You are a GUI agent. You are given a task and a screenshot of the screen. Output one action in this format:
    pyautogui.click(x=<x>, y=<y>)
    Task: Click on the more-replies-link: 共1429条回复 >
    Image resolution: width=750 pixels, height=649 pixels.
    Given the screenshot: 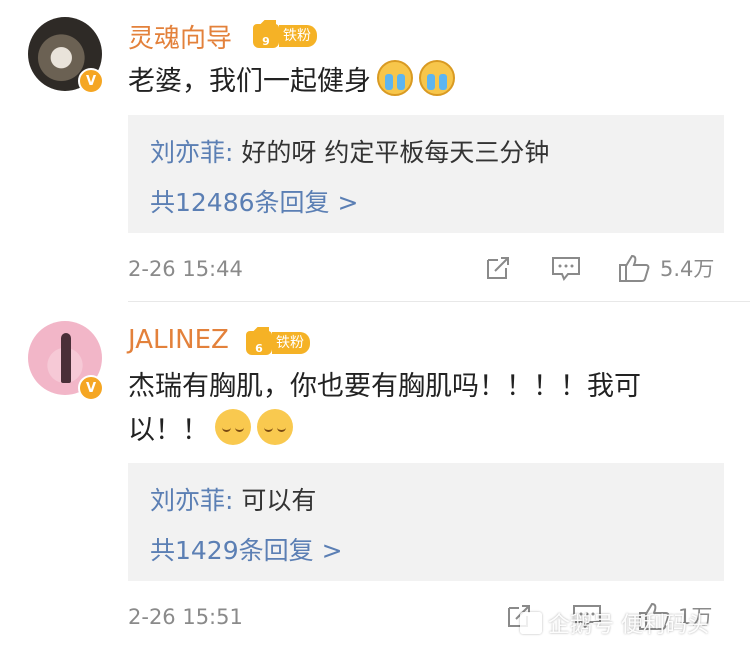 What is the action you would take?
    pyautogui.click(x=246, y=549)
    